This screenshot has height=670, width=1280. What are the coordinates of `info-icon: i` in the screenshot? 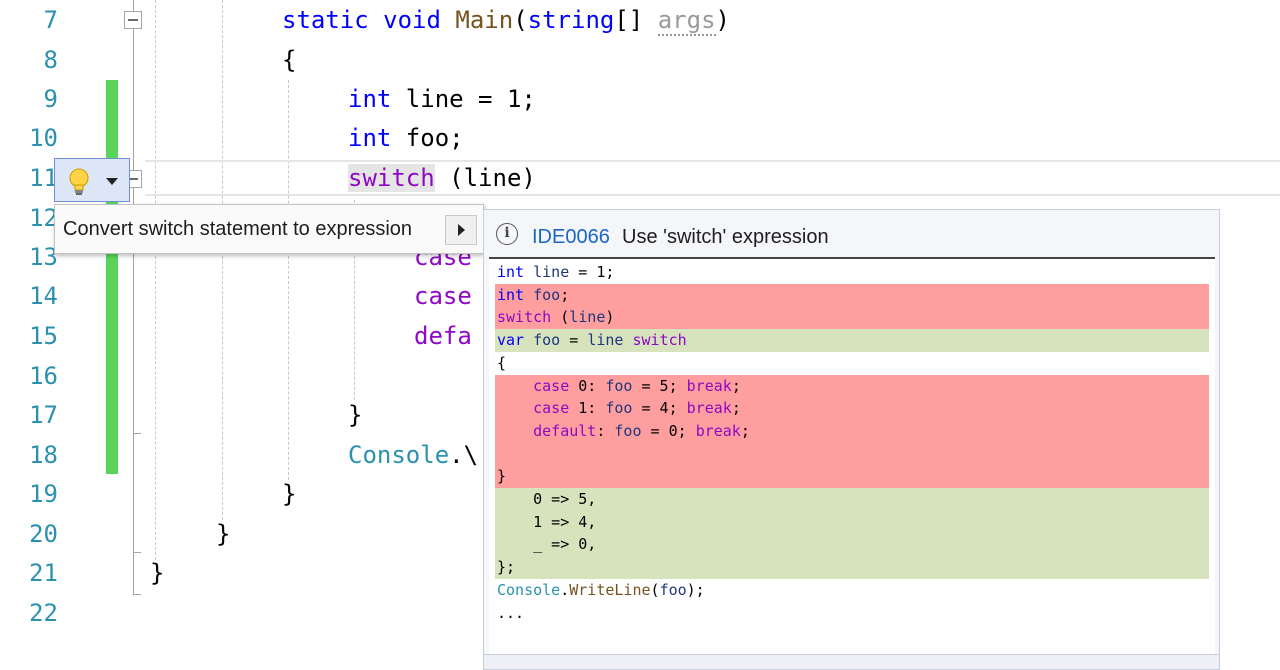 It's located at (507, 234).